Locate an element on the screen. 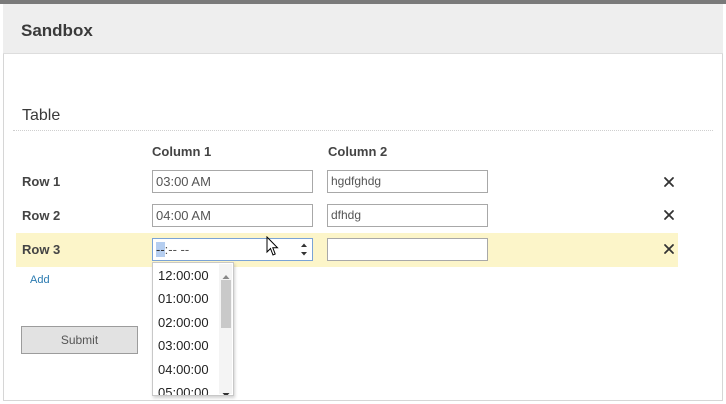 The width and height of the screenshot is (726, 404). row-label: Row 2 is located at coordinates (41, 215).